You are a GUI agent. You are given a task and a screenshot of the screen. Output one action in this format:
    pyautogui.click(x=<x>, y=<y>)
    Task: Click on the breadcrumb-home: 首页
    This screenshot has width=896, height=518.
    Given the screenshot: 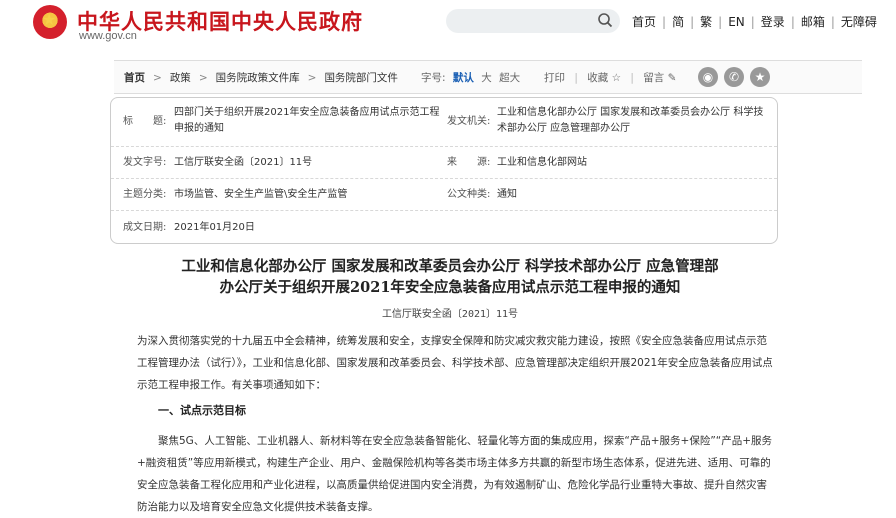 What is the action you would take?
    pyautogui.click(x=134, y=78)
    